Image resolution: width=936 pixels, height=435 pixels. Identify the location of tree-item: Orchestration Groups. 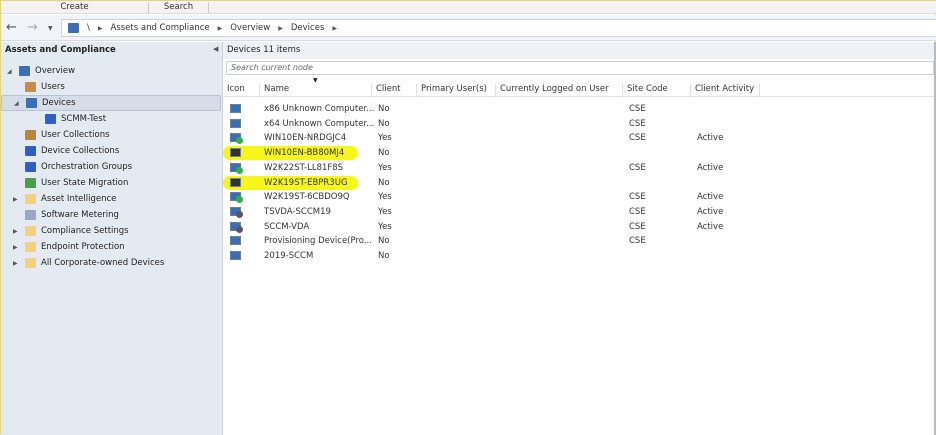
(112, 167).